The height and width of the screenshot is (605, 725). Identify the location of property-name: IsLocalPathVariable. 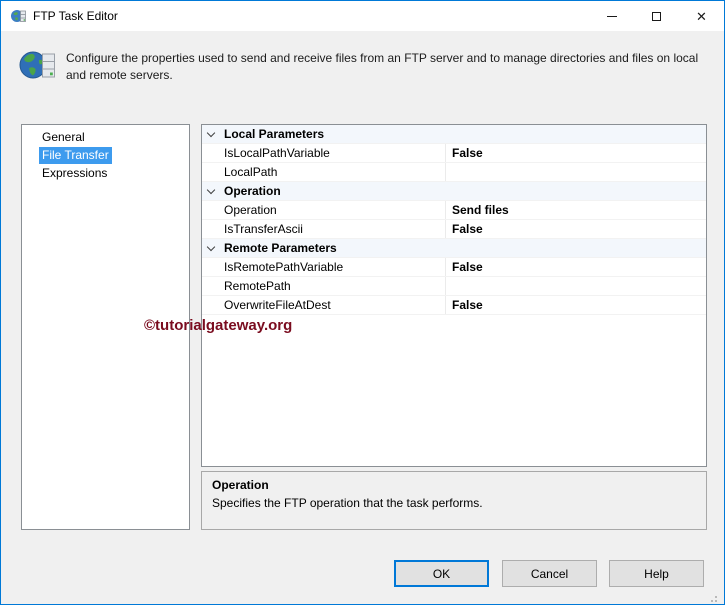
(277, 153).